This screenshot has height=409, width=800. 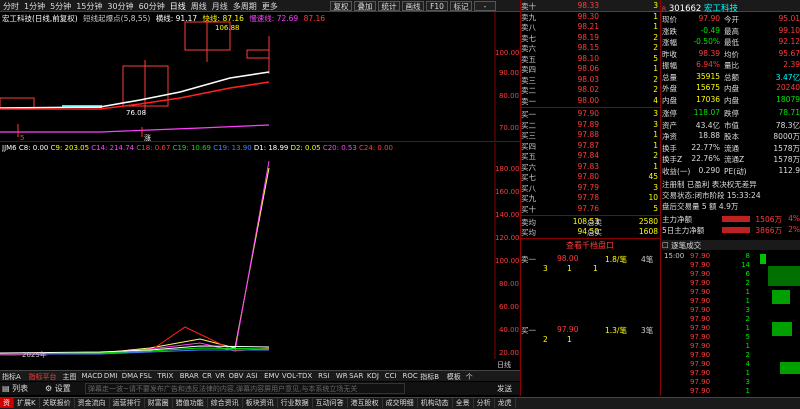 I want to click on period-tab: 日线, so click(x=178, y=6).